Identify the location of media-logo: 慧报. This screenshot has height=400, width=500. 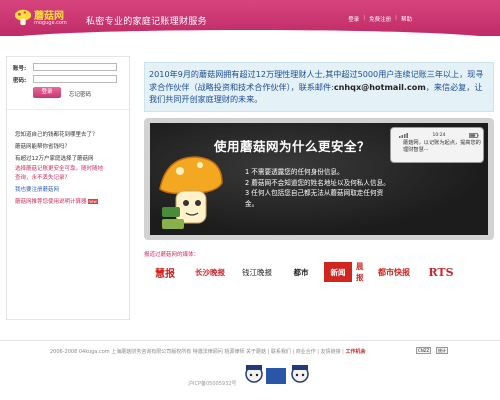
(165, 272).